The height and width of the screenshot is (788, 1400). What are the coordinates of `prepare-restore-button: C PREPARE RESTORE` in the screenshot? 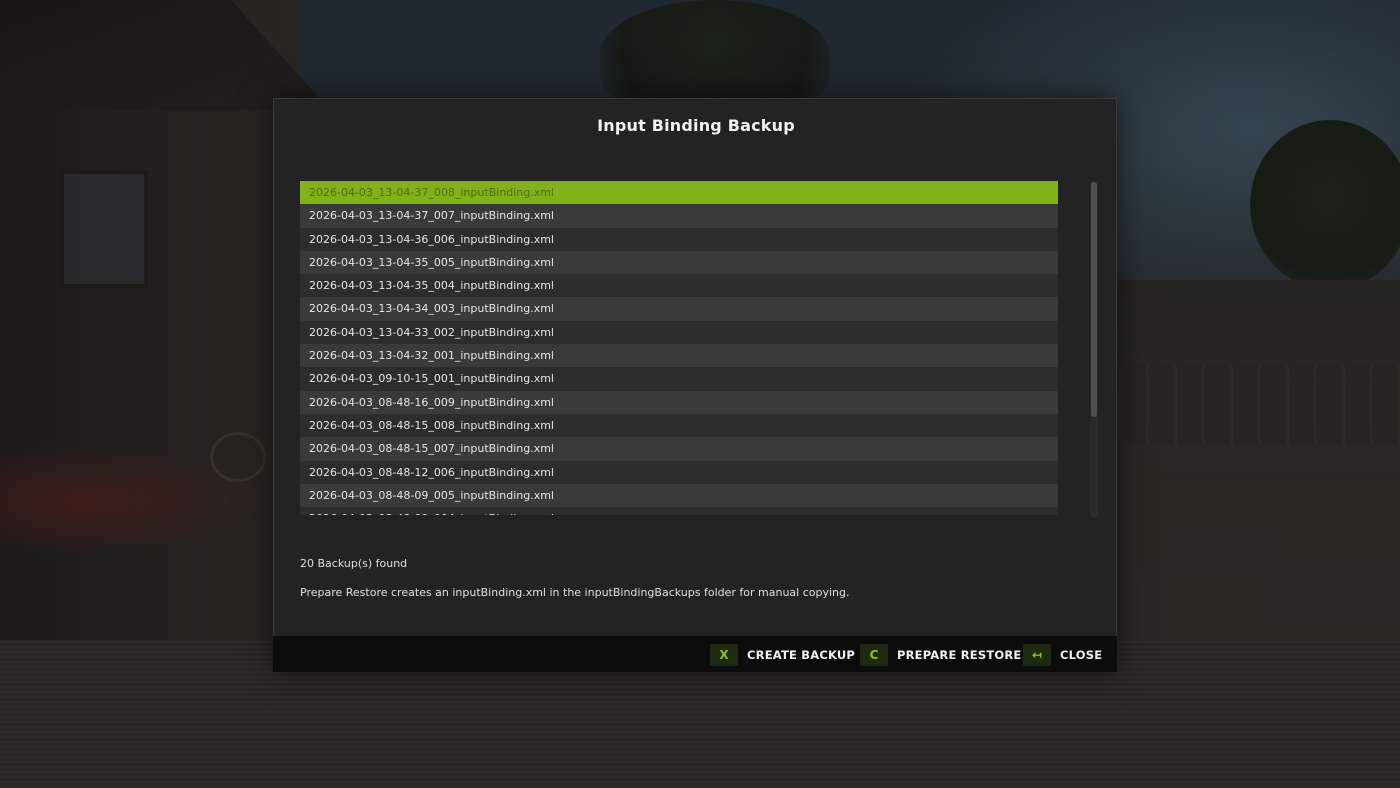 It's located at (940, 655).